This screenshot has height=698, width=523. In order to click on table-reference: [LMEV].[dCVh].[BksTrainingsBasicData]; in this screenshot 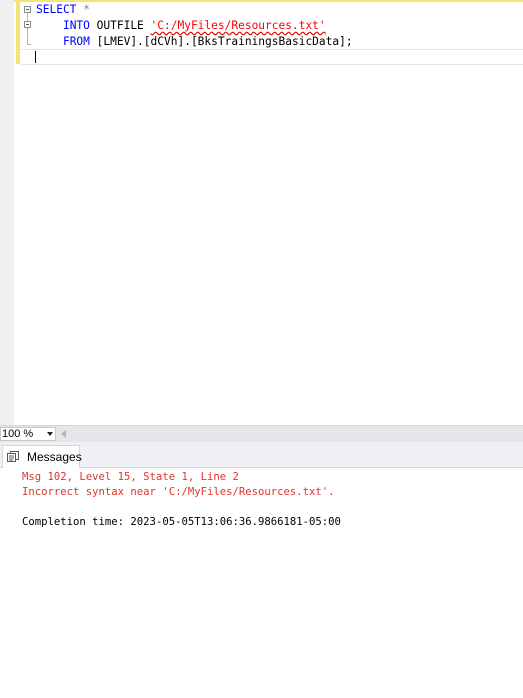, I will do `click(221, 41)`.